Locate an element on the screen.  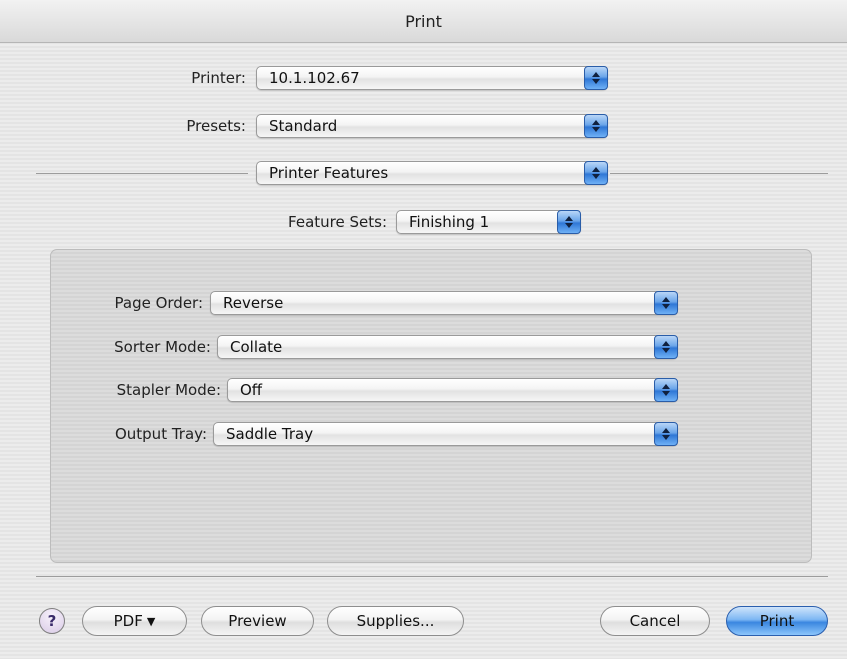
help-button: ? is located at coordinates (52, 621).